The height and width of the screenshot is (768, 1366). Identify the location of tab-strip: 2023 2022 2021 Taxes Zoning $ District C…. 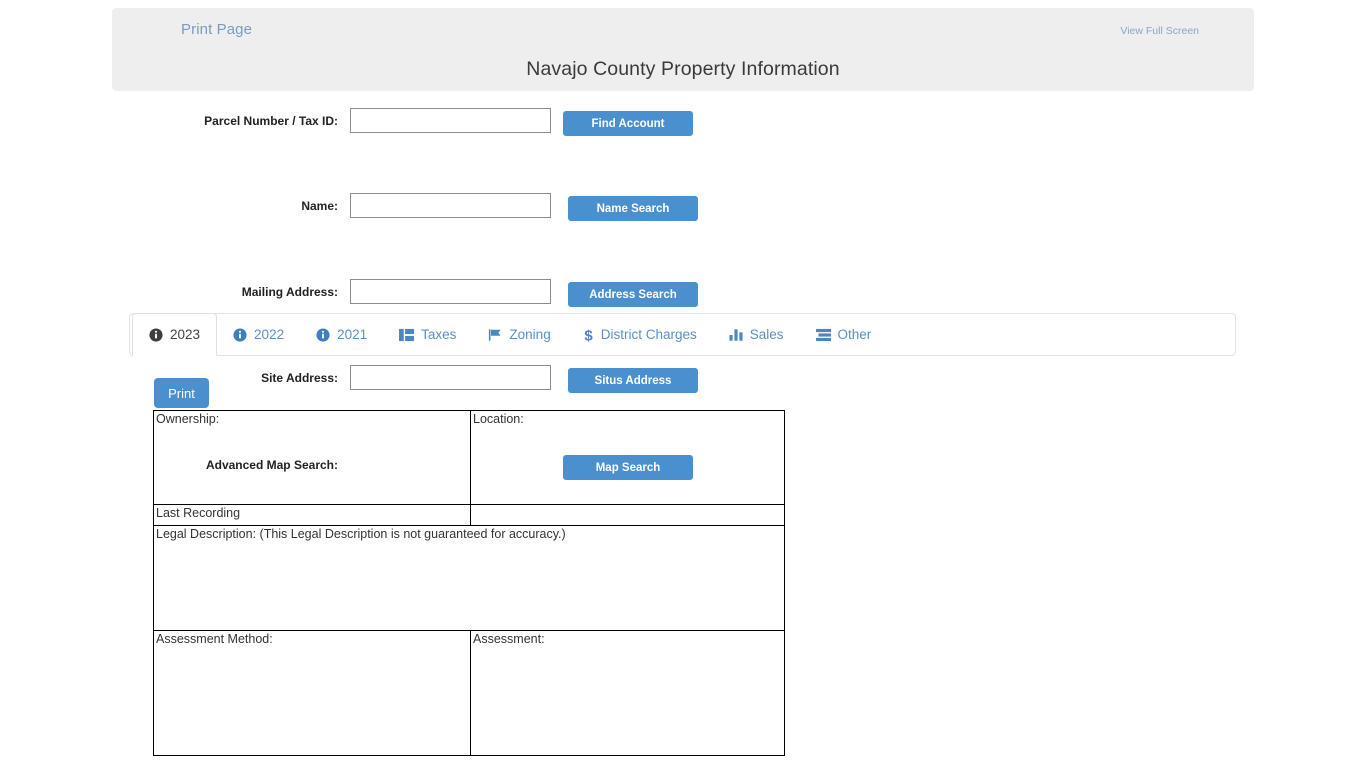
(509, 334).